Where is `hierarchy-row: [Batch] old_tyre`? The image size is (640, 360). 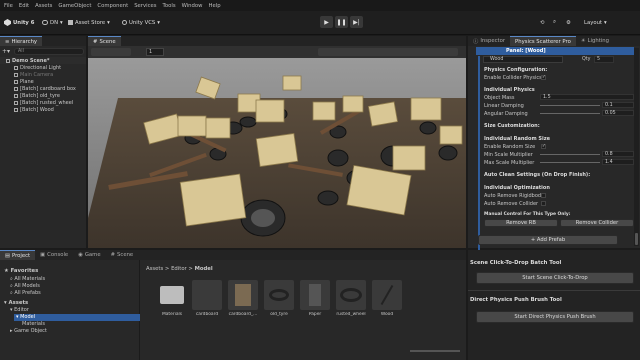
hierarchy-row: [Batch] old_tyre is located at coordinates (43, 95).